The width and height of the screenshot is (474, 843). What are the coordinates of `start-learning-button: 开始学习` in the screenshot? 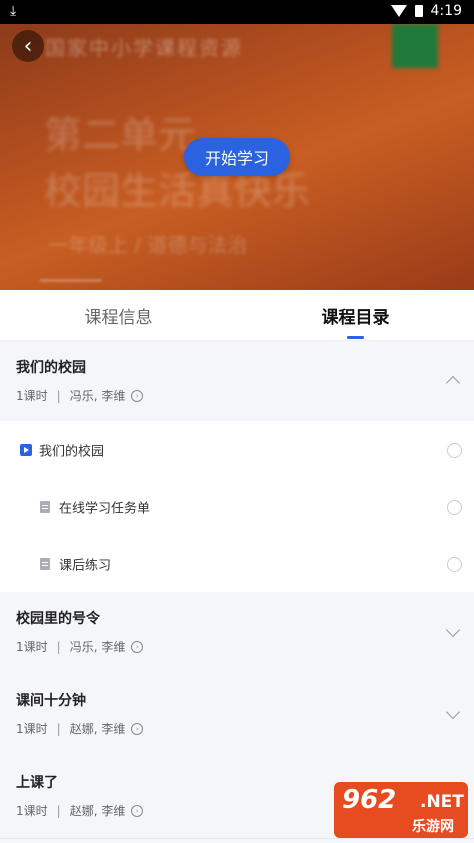 It's located at (237, 157).